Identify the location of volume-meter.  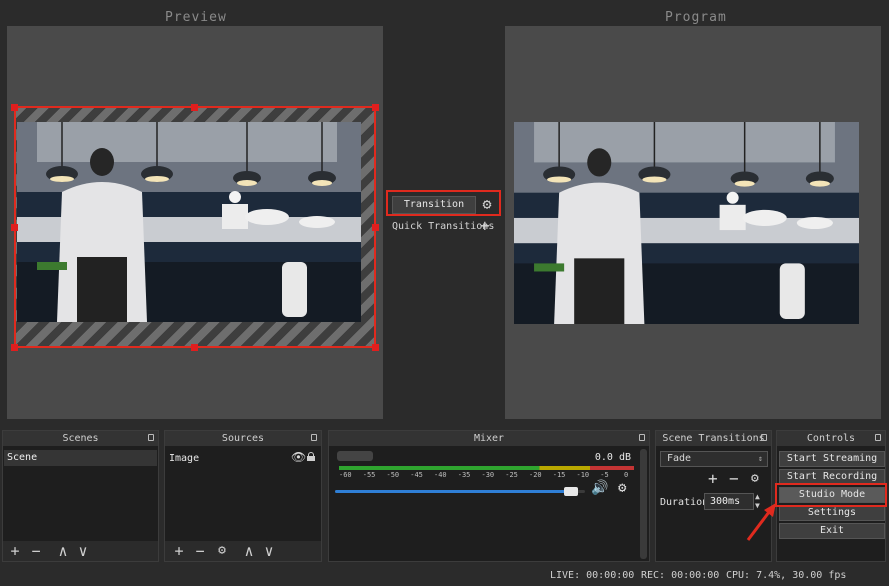
(486, 468).